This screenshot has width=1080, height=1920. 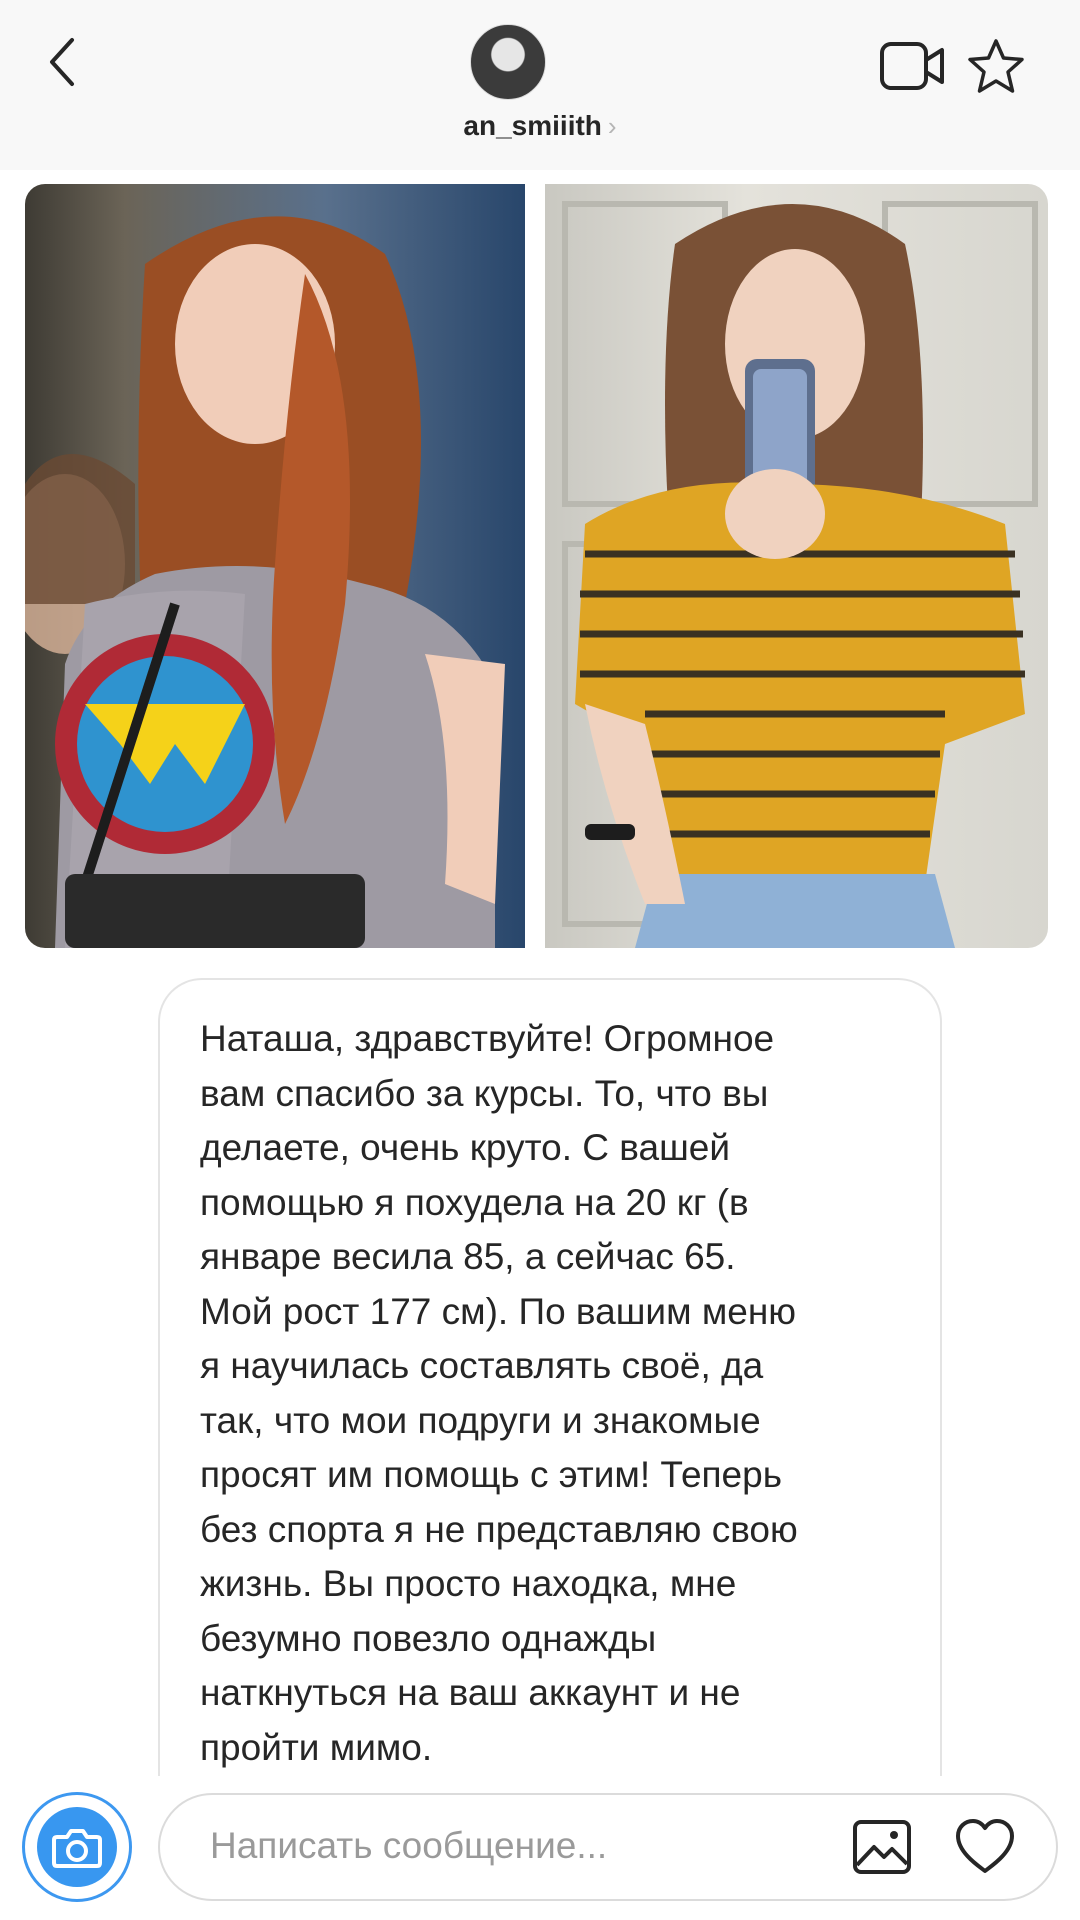 I want to click on like-button, so click(x=985, y=1847).